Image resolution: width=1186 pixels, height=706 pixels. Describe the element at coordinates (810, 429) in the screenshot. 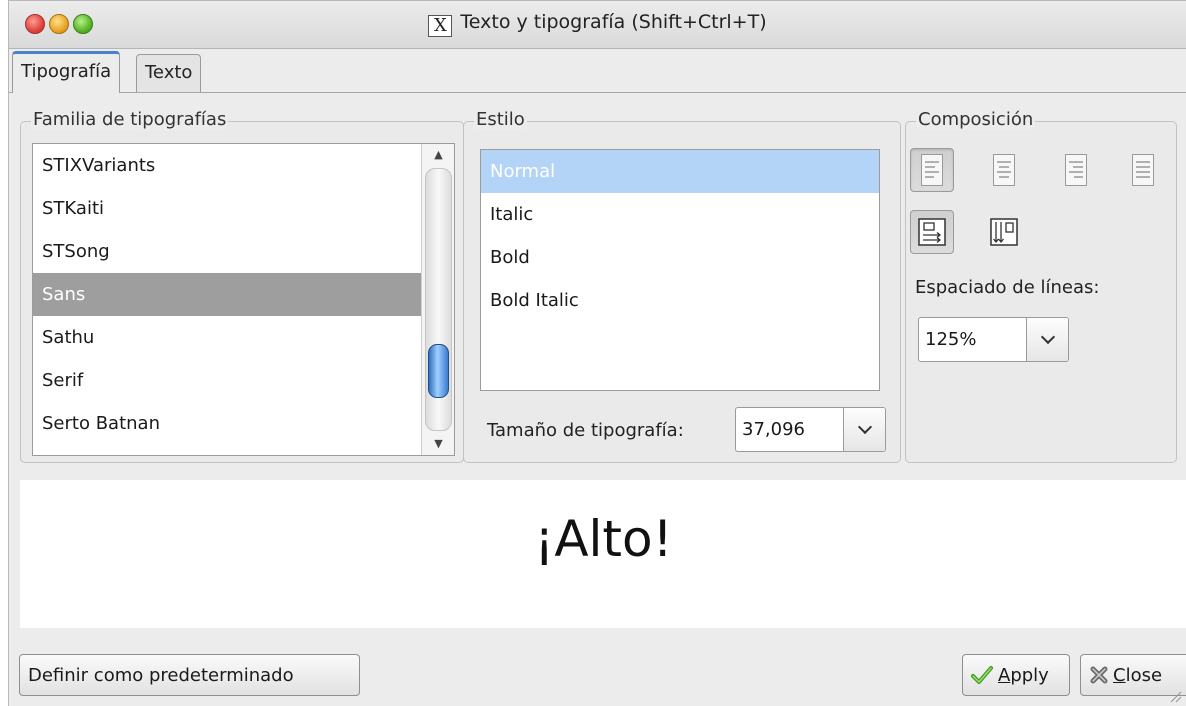

I see `font-size-combo: 37,096` at that location.